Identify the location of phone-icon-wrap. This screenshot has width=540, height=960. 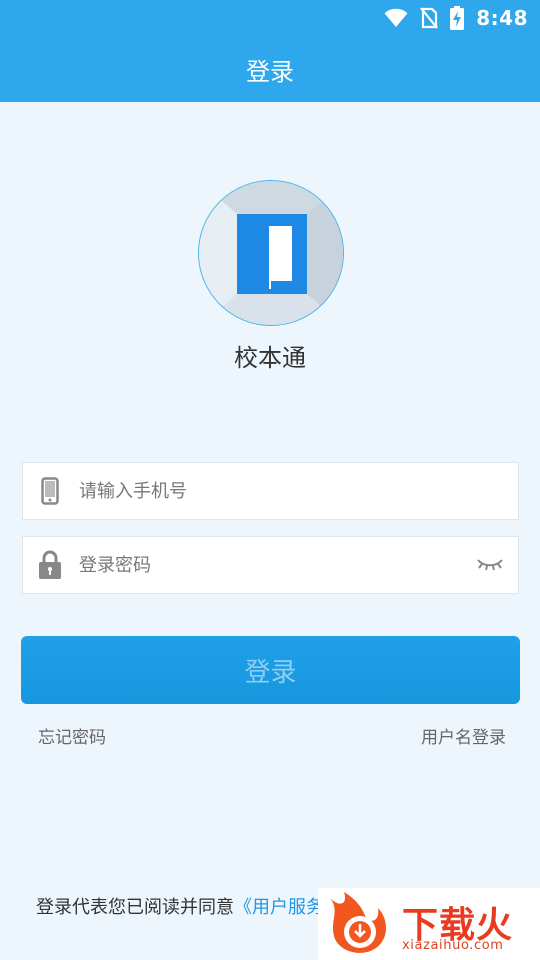
(50, 491).